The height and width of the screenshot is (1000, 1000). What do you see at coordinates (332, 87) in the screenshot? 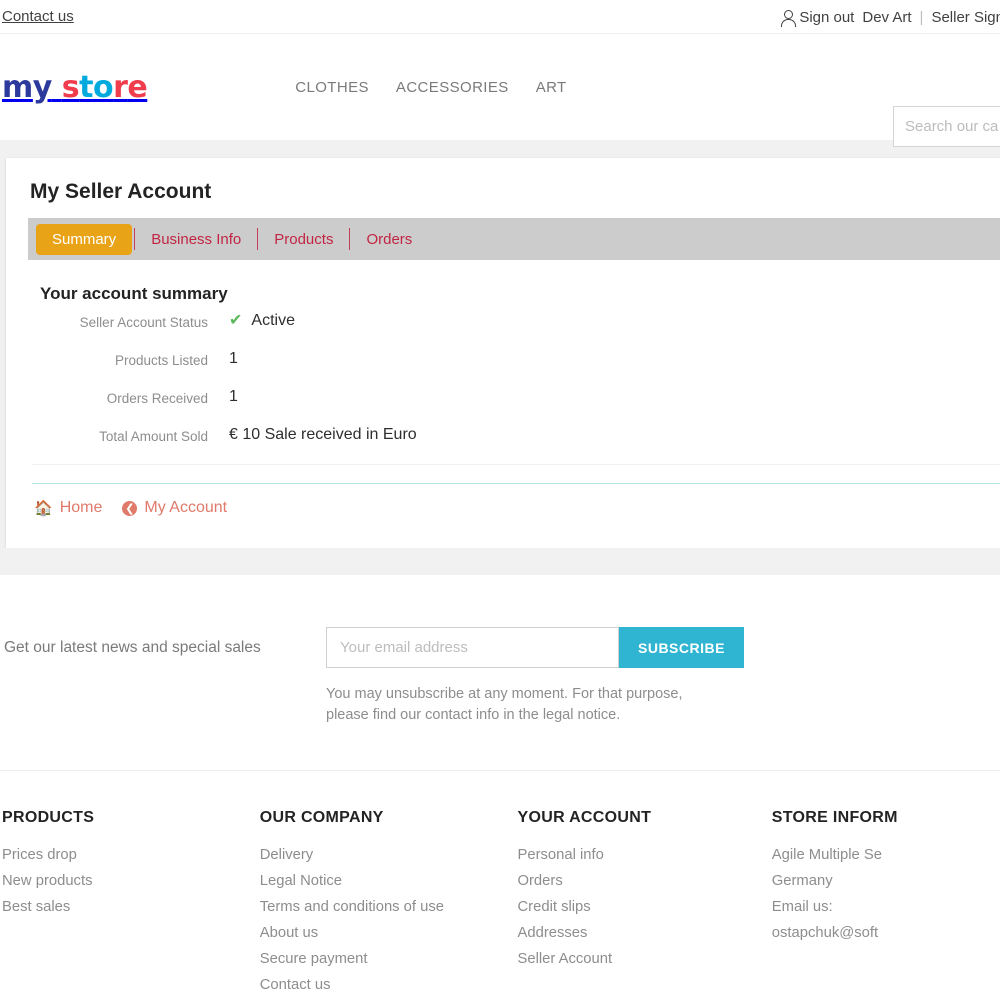
I see `nav-item-clothes: CLOTHES` at bounding box center [332, 87].